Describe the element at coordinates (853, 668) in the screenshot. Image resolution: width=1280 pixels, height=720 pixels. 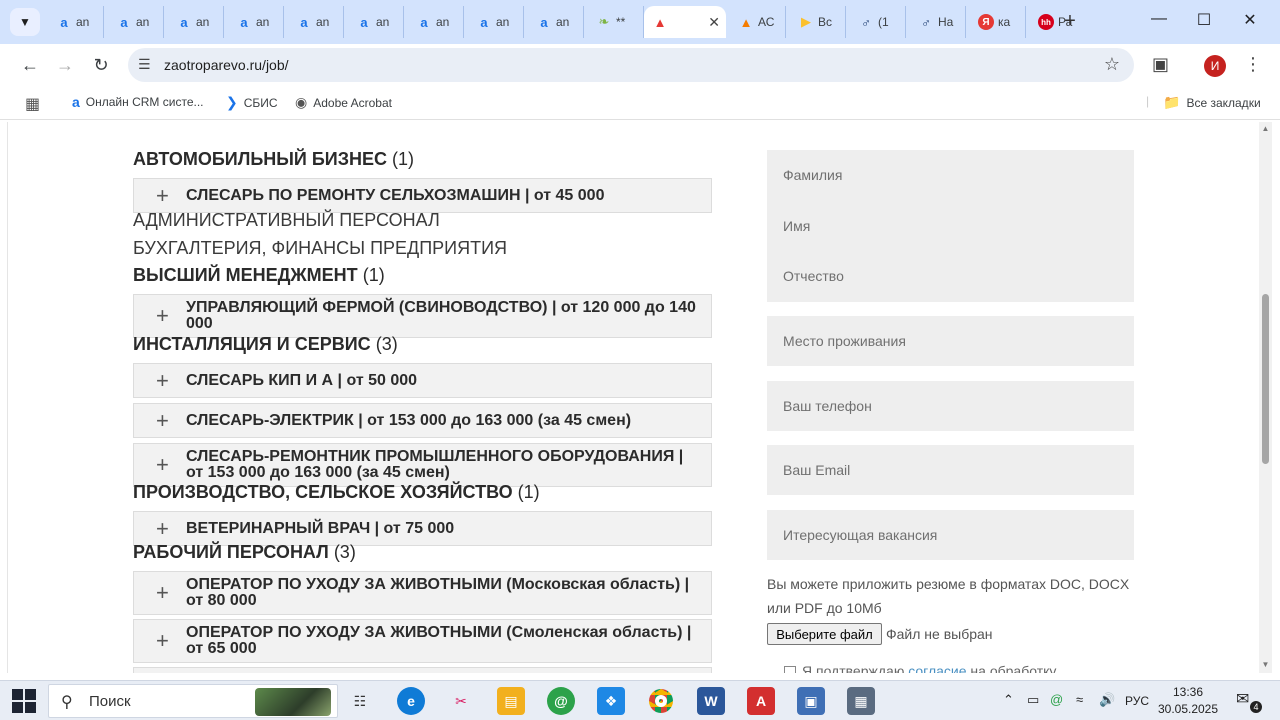
I see `consent-text: Я подтверждаю` at that location.